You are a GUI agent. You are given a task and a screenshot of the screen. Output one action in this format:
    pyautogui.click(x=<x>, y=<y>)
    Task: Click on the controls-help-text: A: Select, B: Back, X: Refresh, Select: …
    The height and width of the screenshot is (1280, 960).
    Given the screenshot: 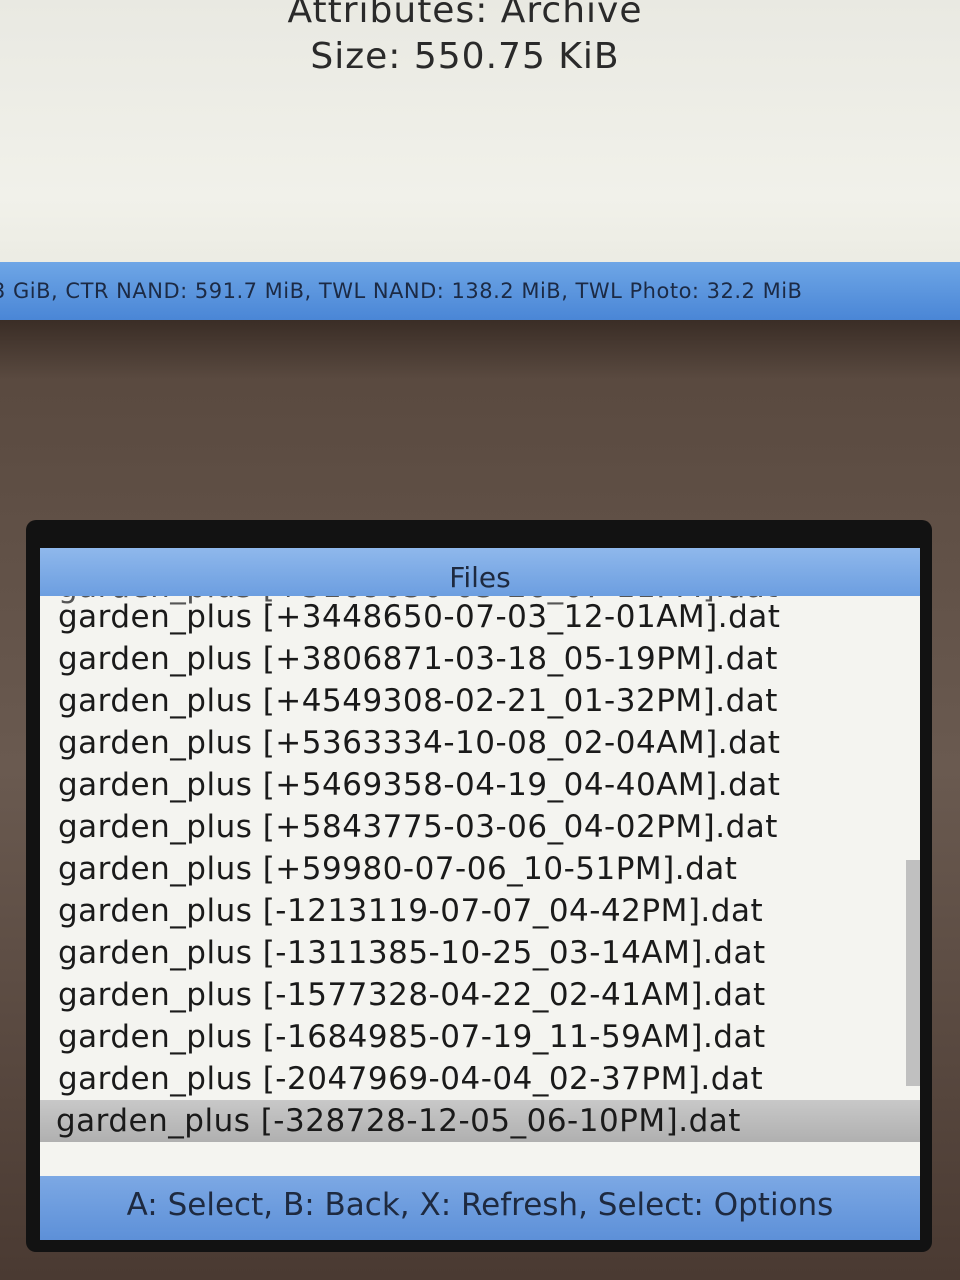 What is the action you would take?
    pyautogui.click(x=480, y=1205)
    